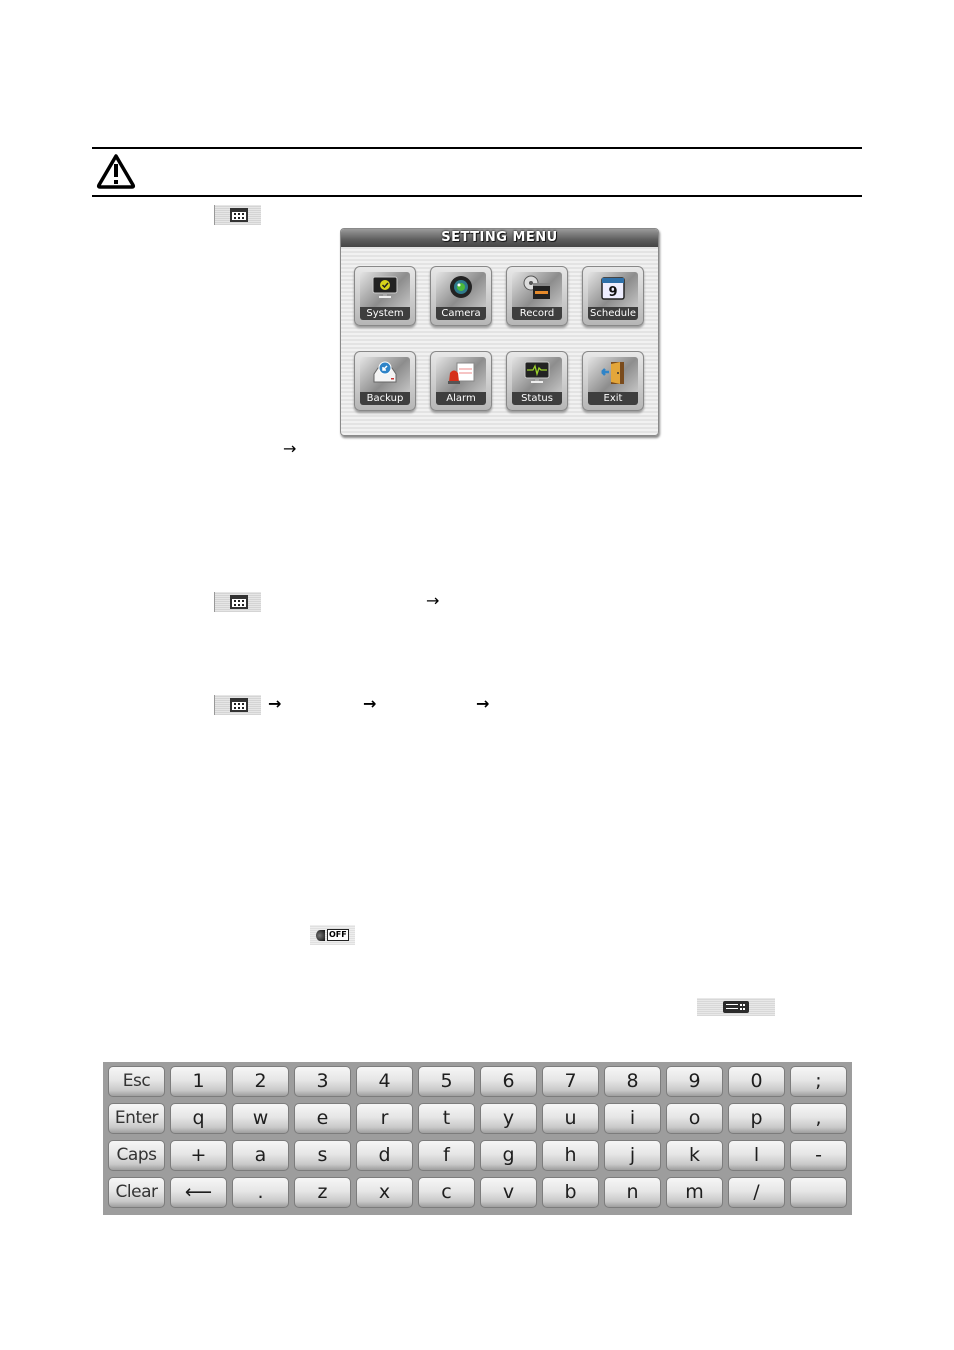 The width and height of the screenshot is (954, 1350). What do you see at coordinates (508, 1192) in the screenshot?
I see `key-v: v` at bounding box center [508, 1192].